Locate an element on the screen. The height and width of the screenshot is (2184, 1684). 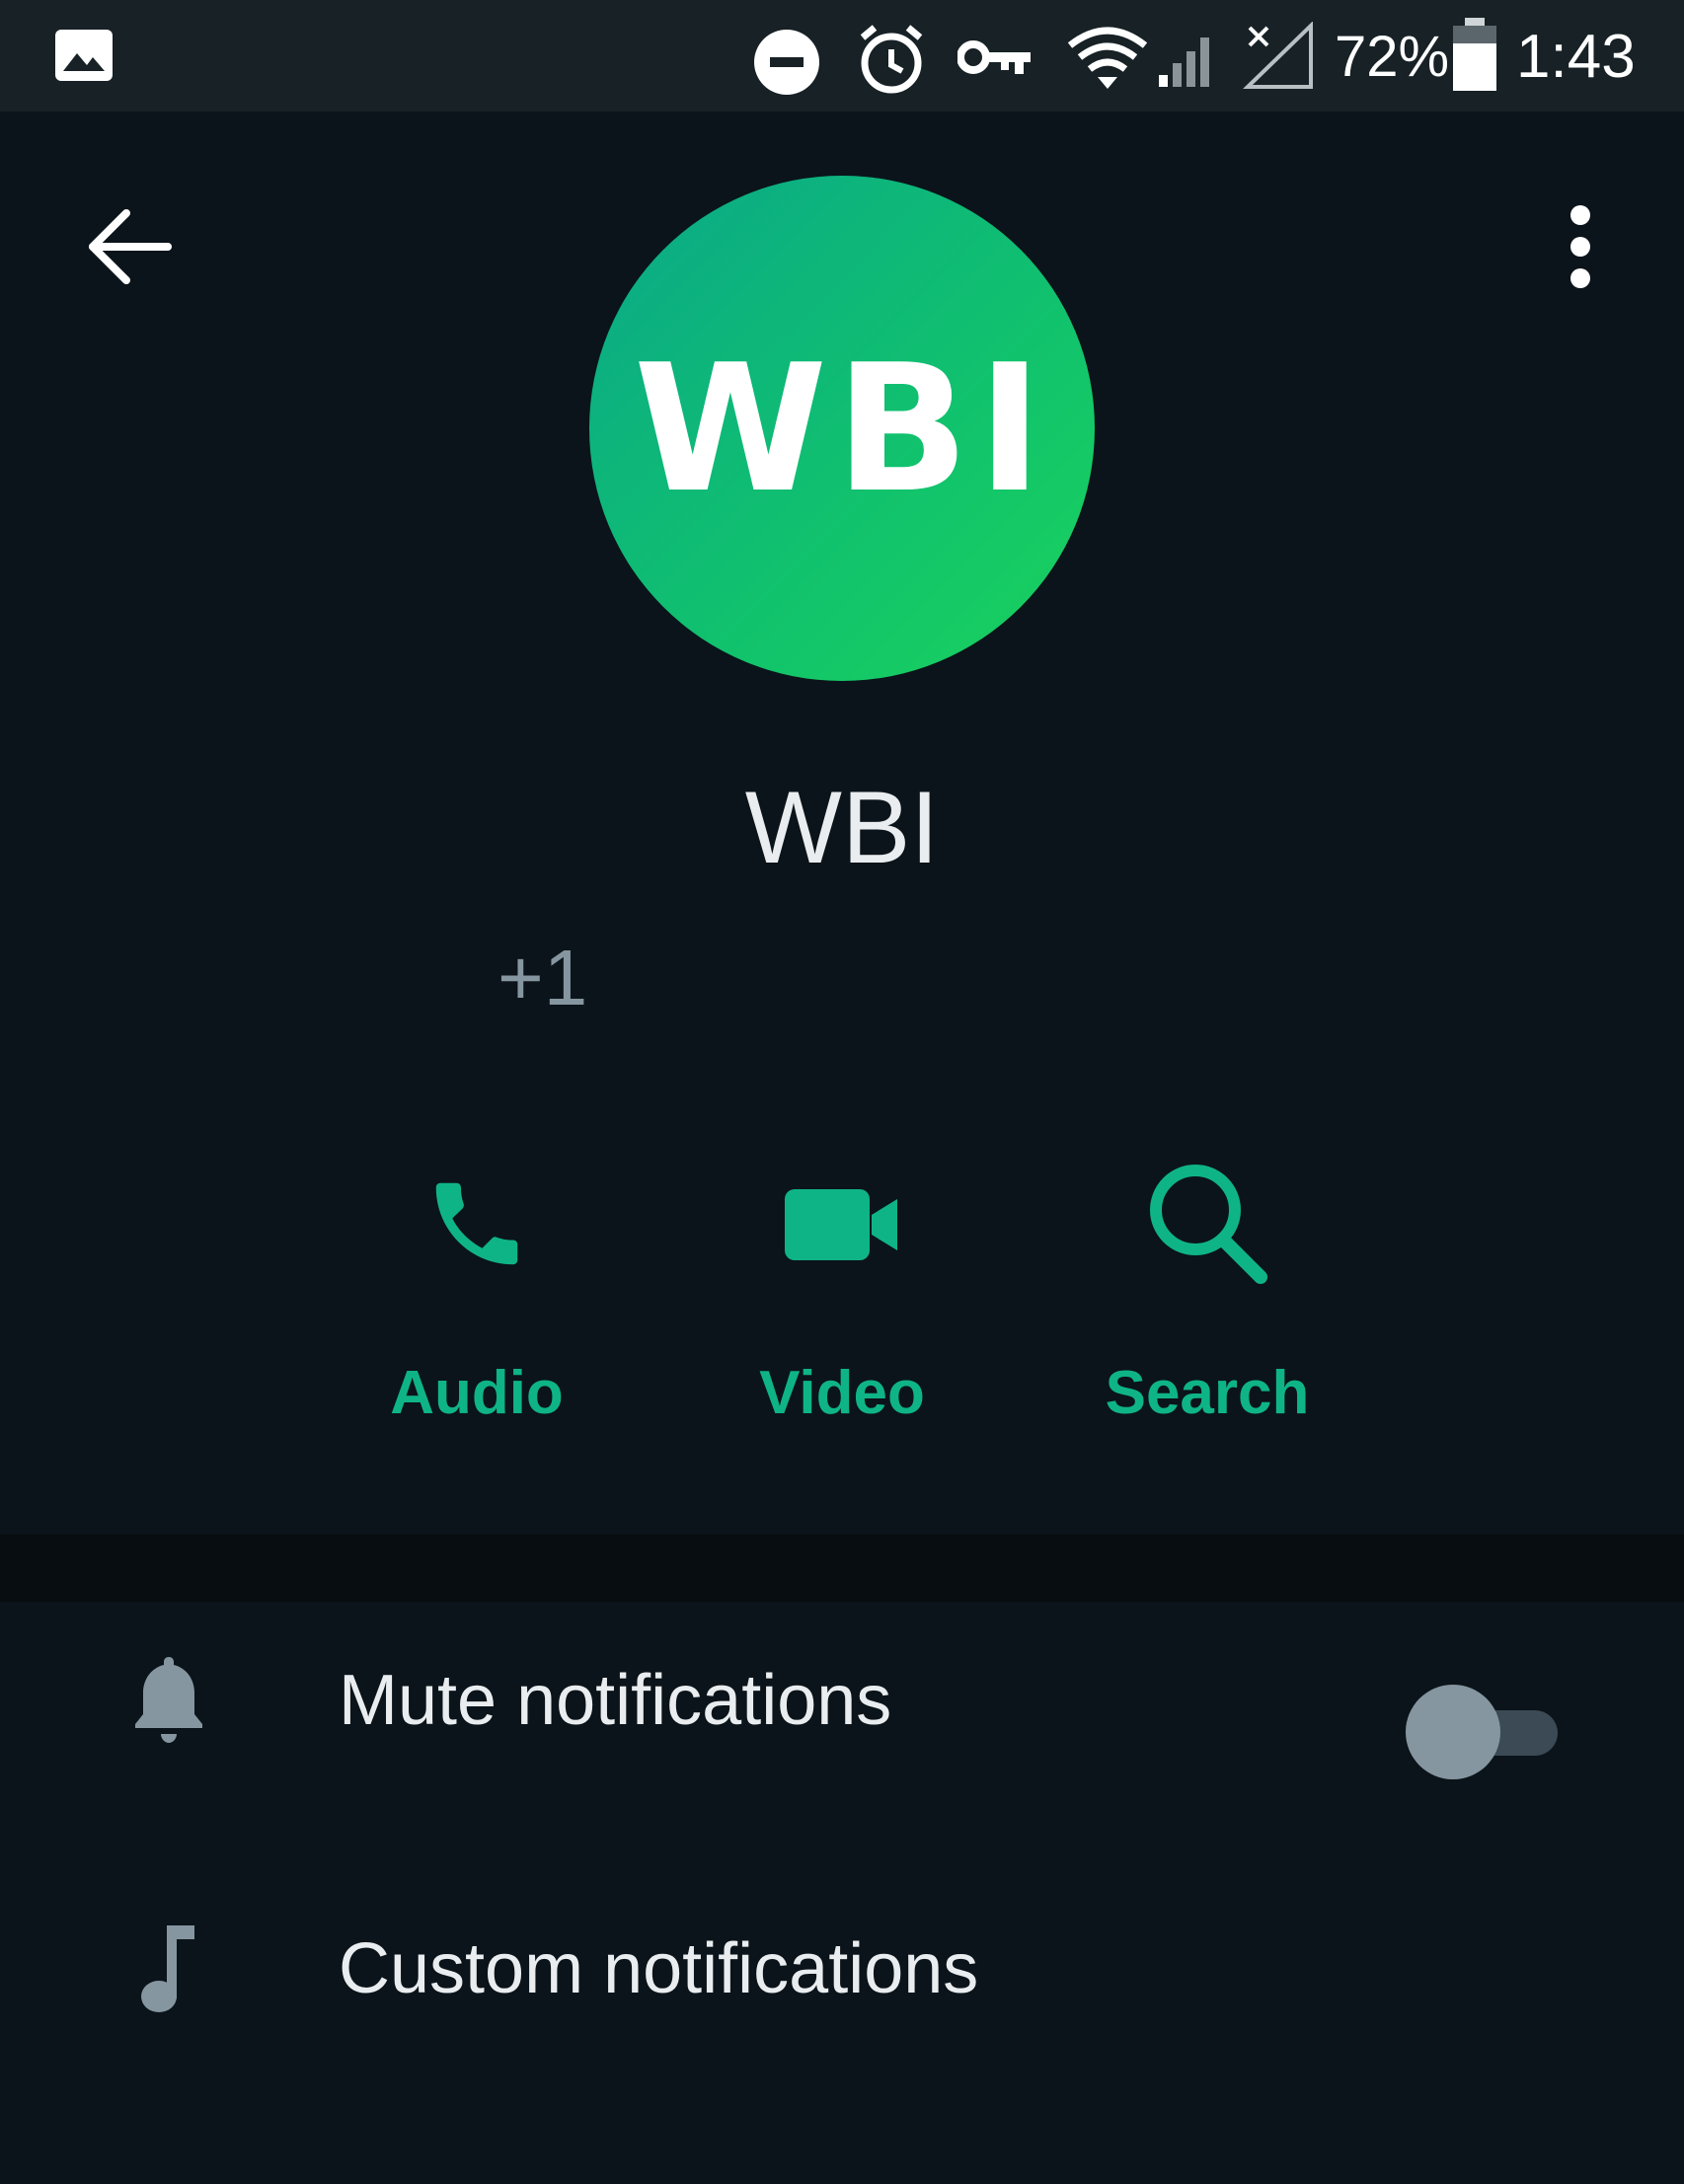
do-not-disturb-icon is located at coordinates (786, 65).